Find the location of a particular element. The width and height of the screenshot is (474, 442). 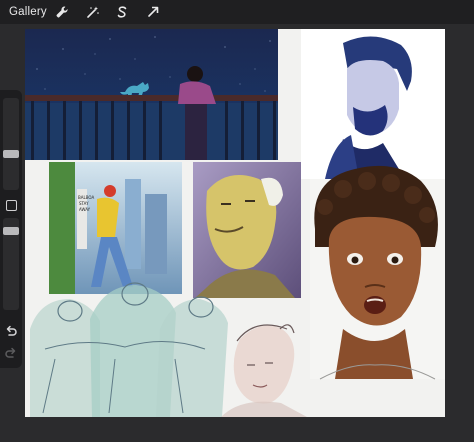

undo-icon is located at coordinates (11, 331).